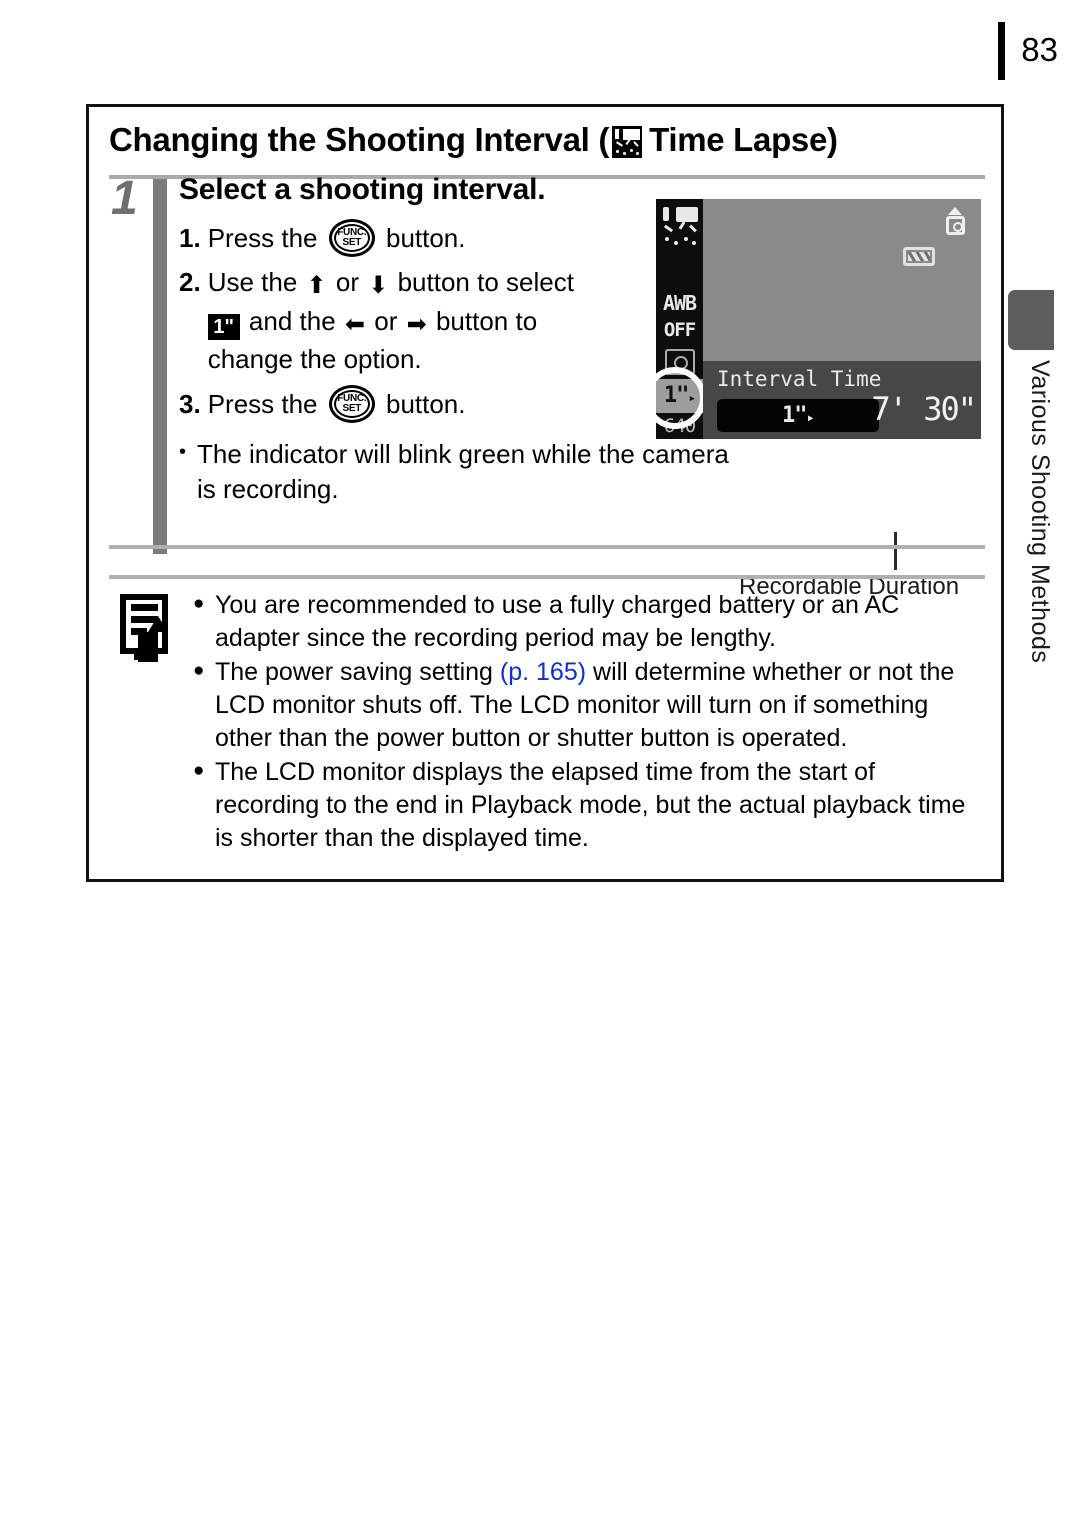 The height and width of the screenshot is (1521, 1080). I want to click on note-memo-icon, so click(150, 628).